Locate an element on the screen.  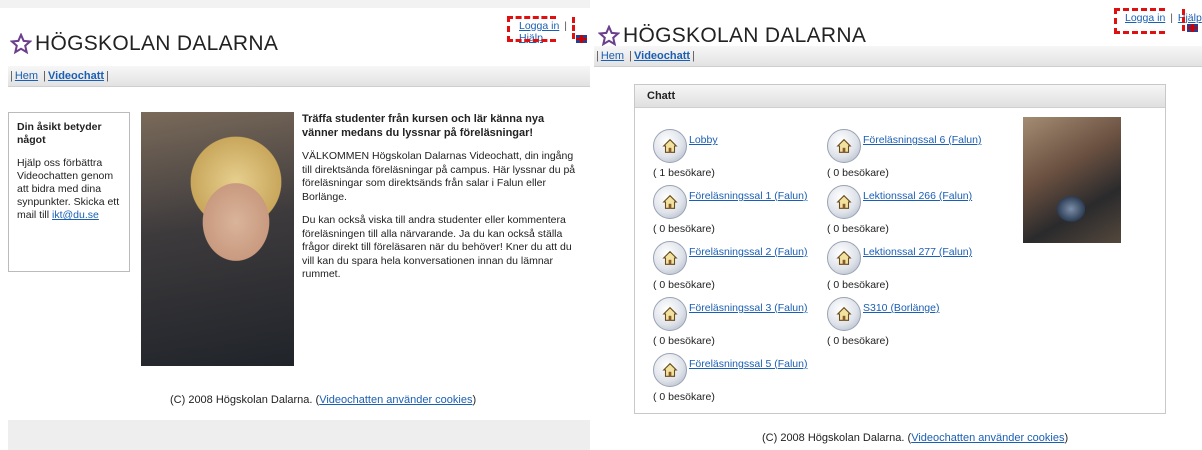
room-lsal-266: Lektionssal 266 (Falun) ( 0 besökare) is located at coordinates (912, 210).